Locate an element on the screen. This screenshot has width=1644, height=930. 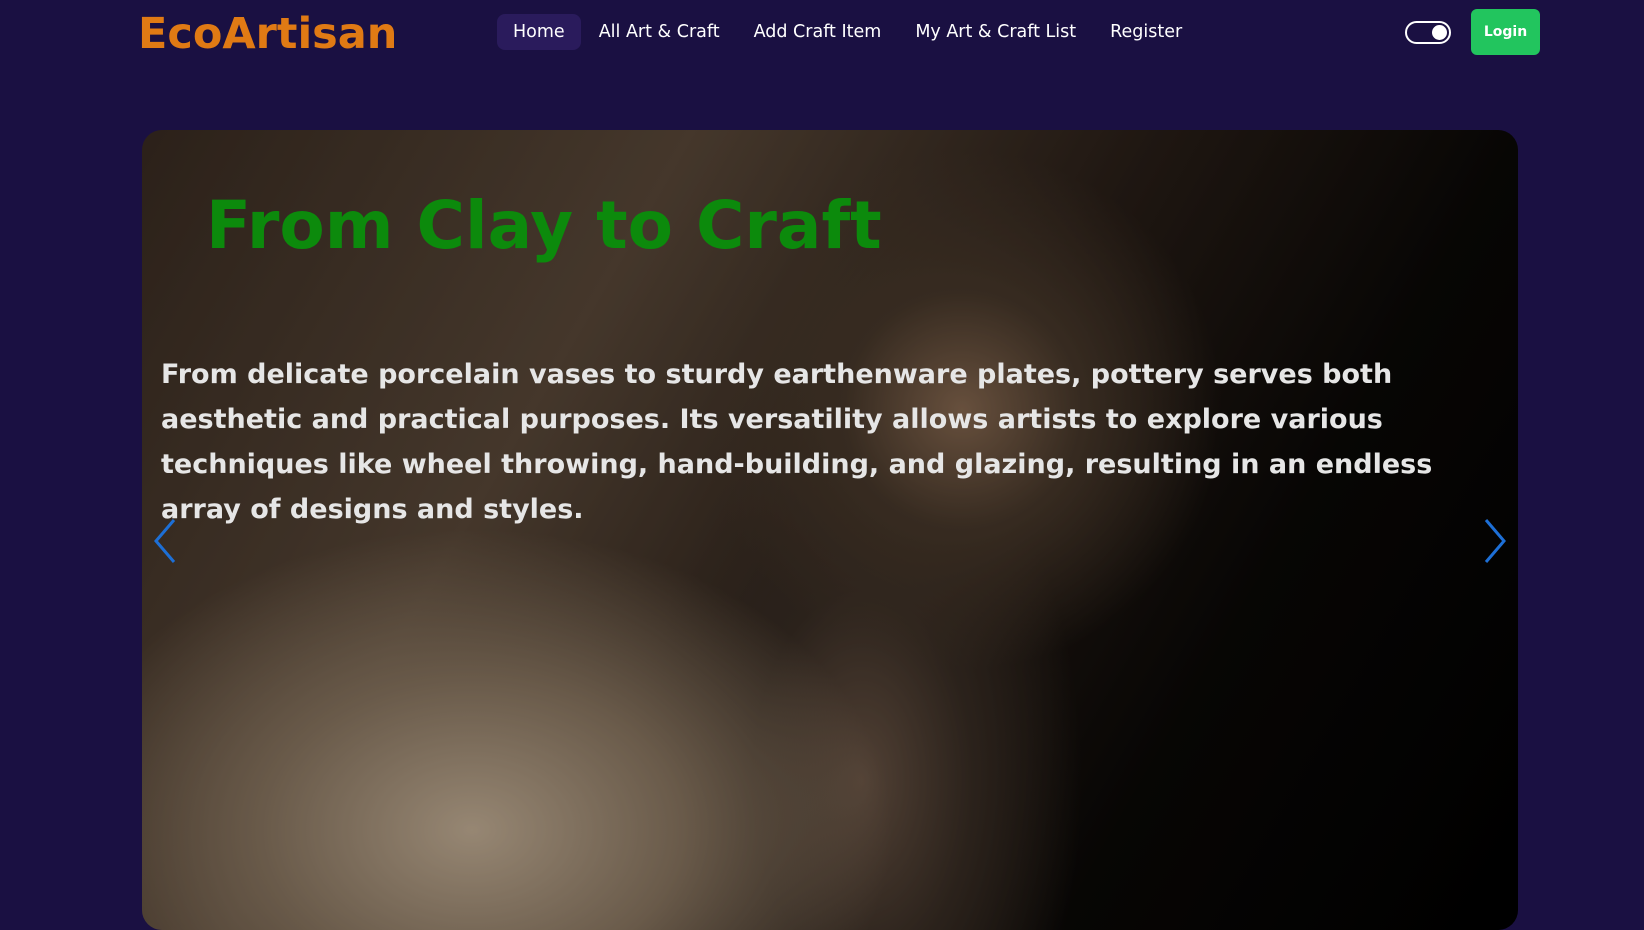
carousel-next-button is located at coordinates (1495, 541).